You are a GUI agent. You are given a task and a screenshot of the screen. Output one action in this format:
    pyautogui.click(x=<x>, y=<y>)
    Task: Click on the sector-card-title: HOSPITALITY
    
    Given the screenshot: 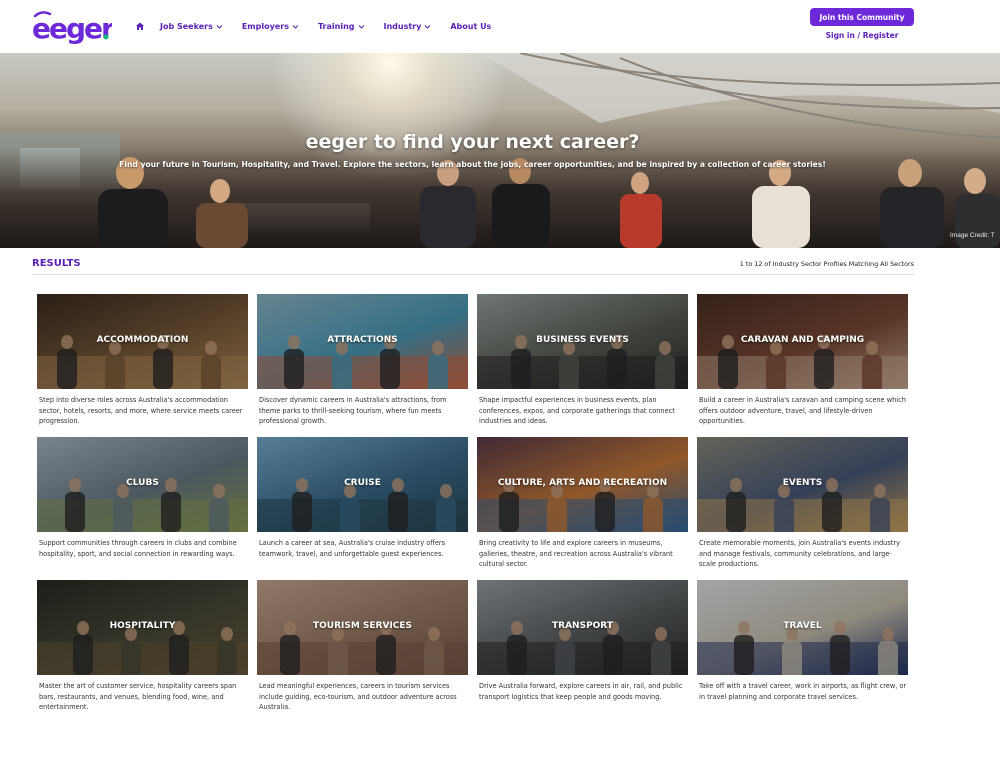 What is the action you would take?
    pyautogui.click(x=142, y=626)
    